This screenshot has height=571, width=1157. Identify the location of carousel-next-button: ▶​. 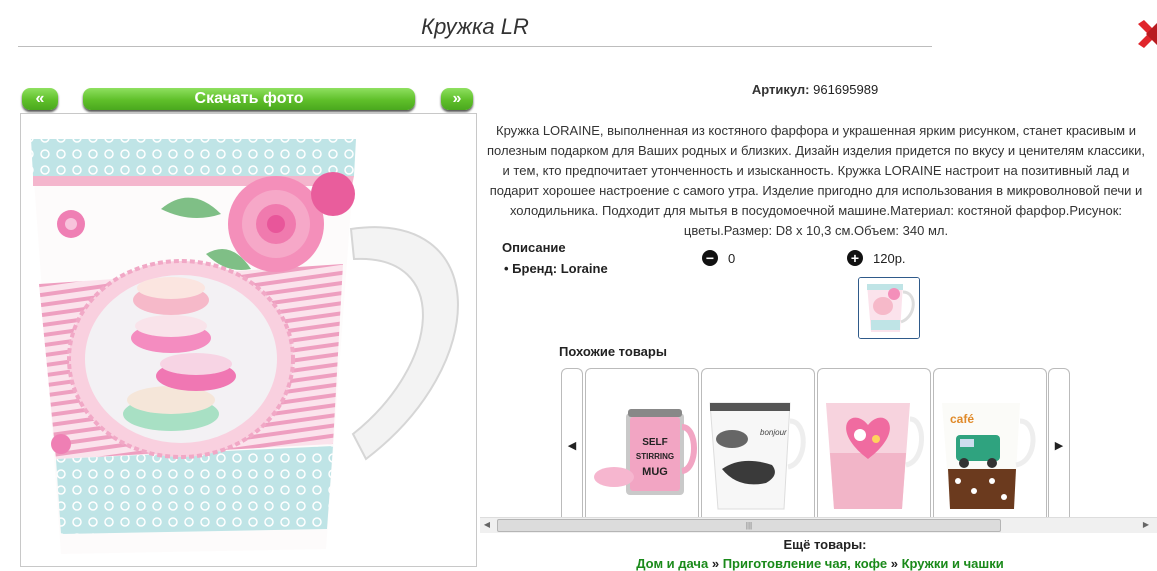
(1059, 444).